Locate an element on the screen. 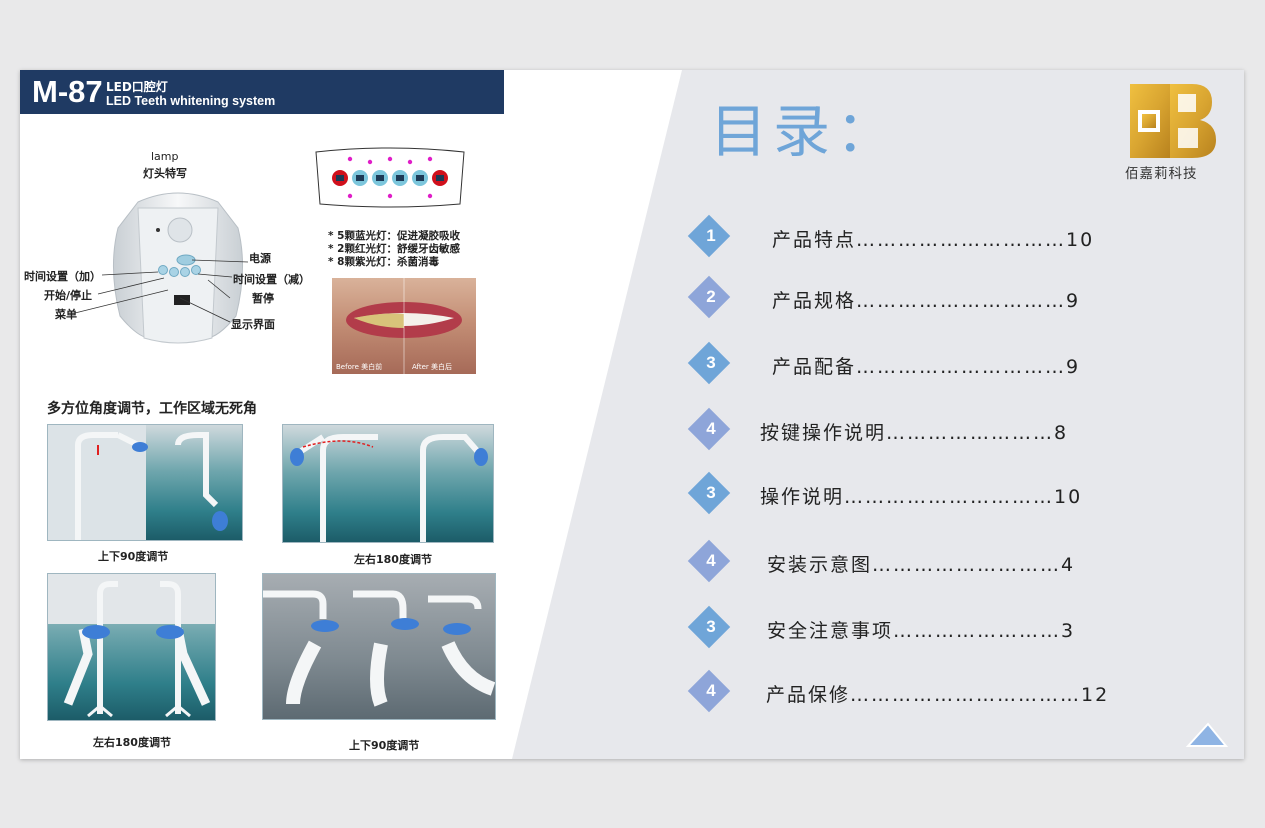 The width and height of the screenshot is (1265, 828). toc-item-number: 1 is located at coordinates (711, 235).